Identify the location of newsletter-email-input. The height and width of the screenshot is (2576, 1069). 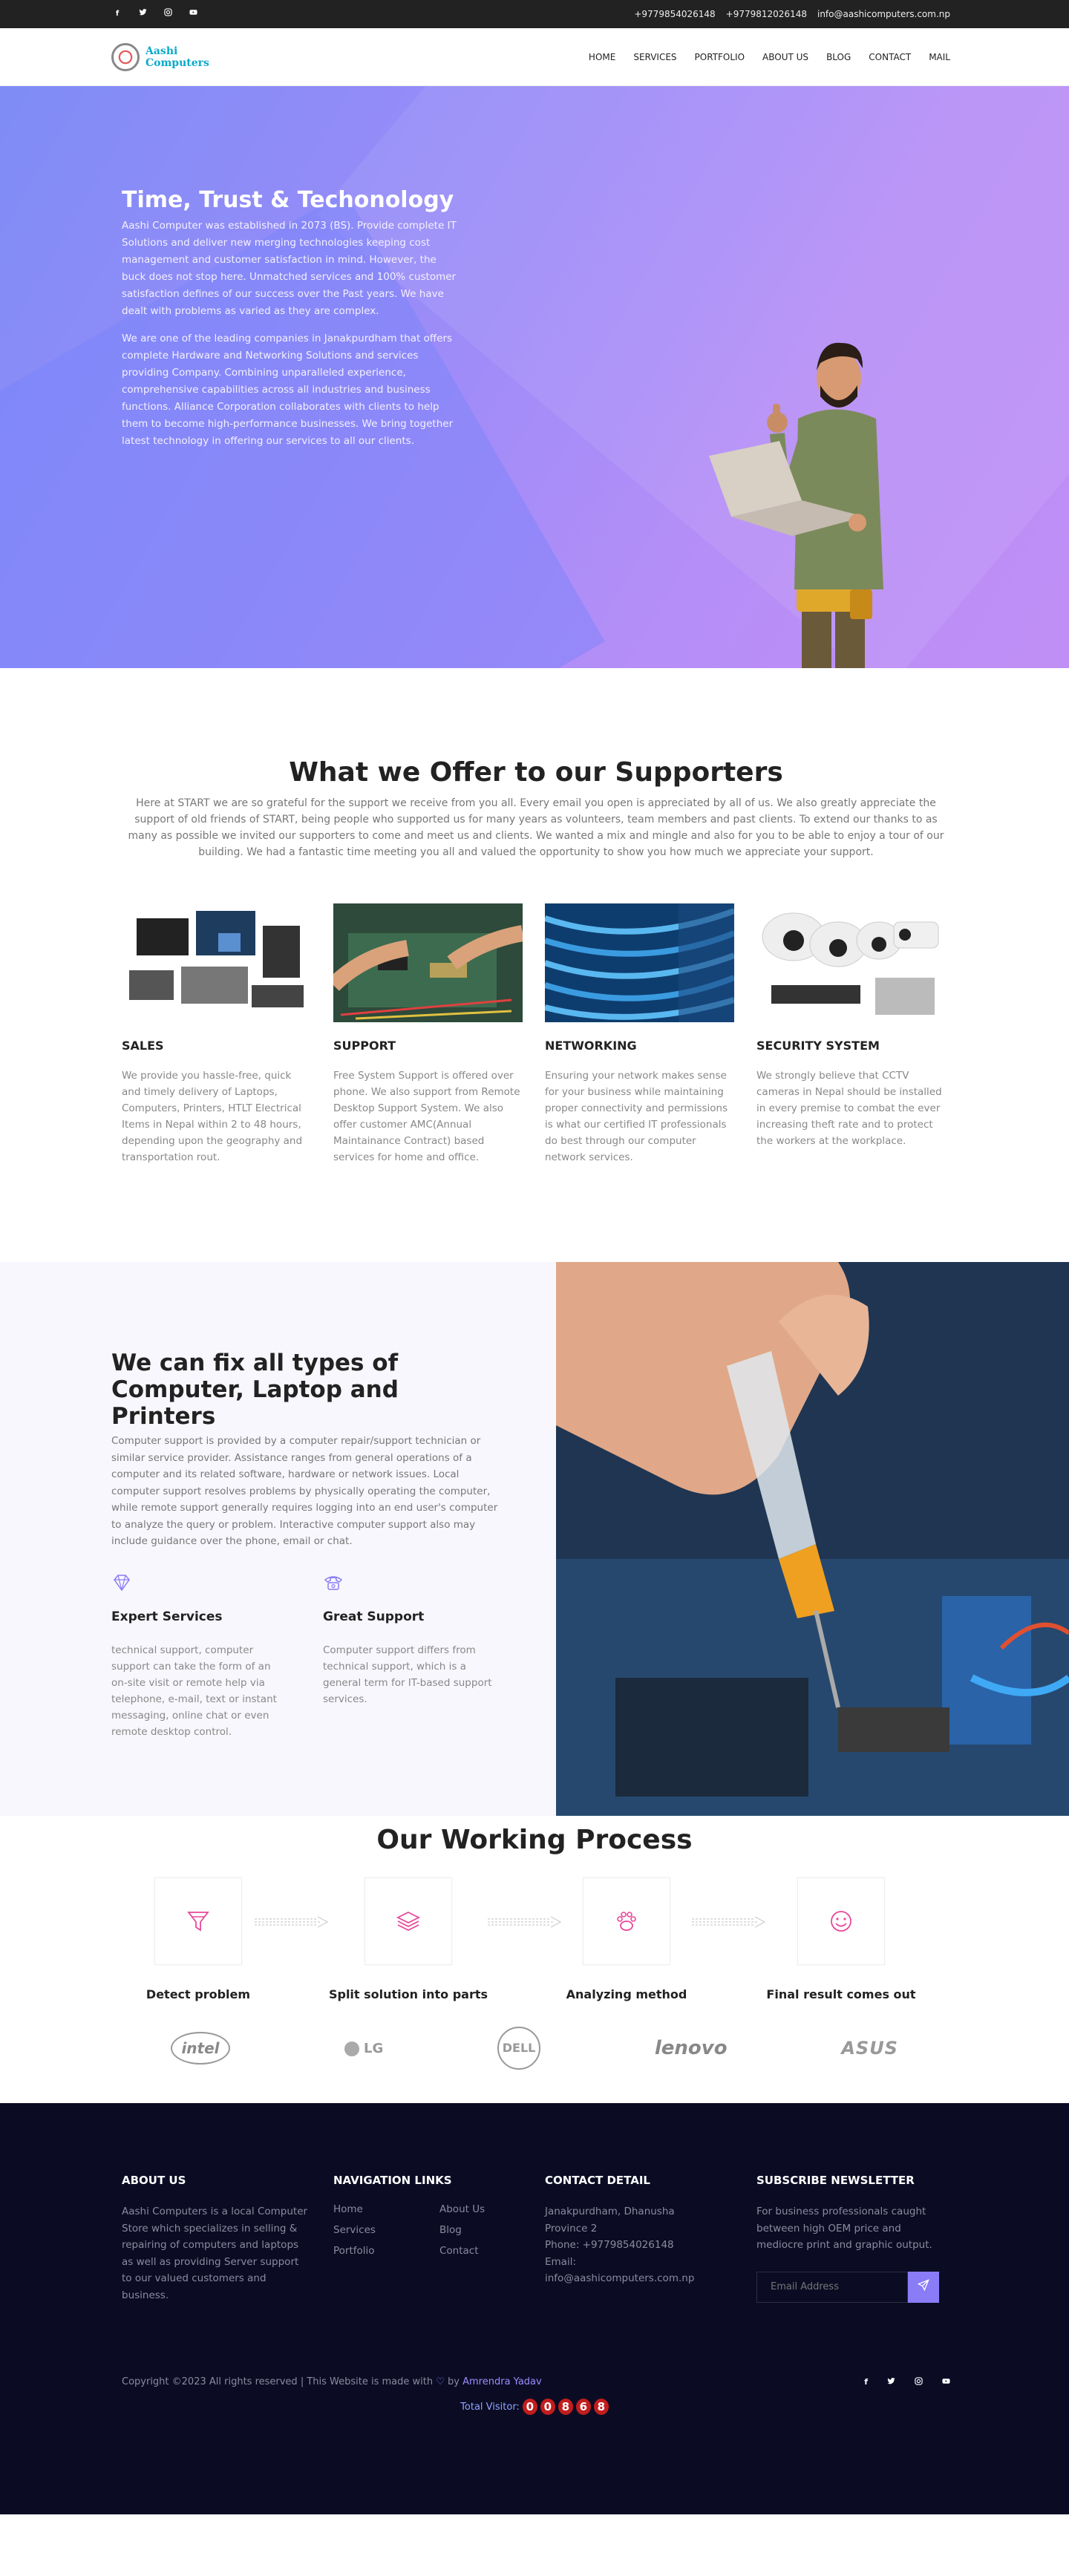
(832, 2287).